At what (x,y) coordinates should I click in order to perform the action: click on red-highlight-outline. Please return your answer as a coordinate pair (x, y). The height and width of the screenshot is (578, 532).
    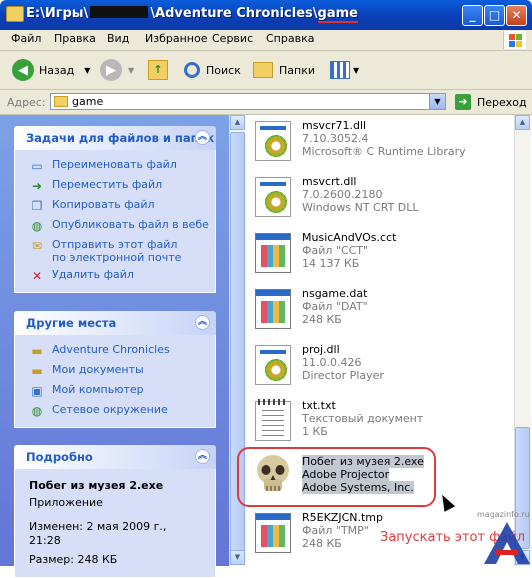
    Looking at the image, I should click on (336, 477).